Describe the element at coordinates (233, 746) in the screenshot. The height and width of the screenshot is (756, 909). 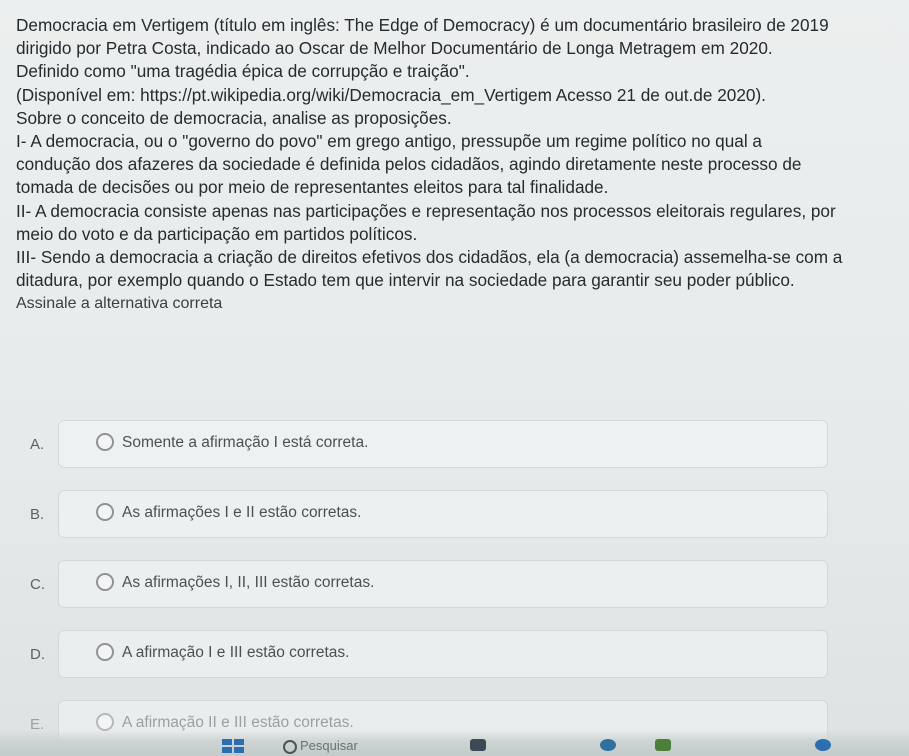
I see `windows-start-icon` at that location.